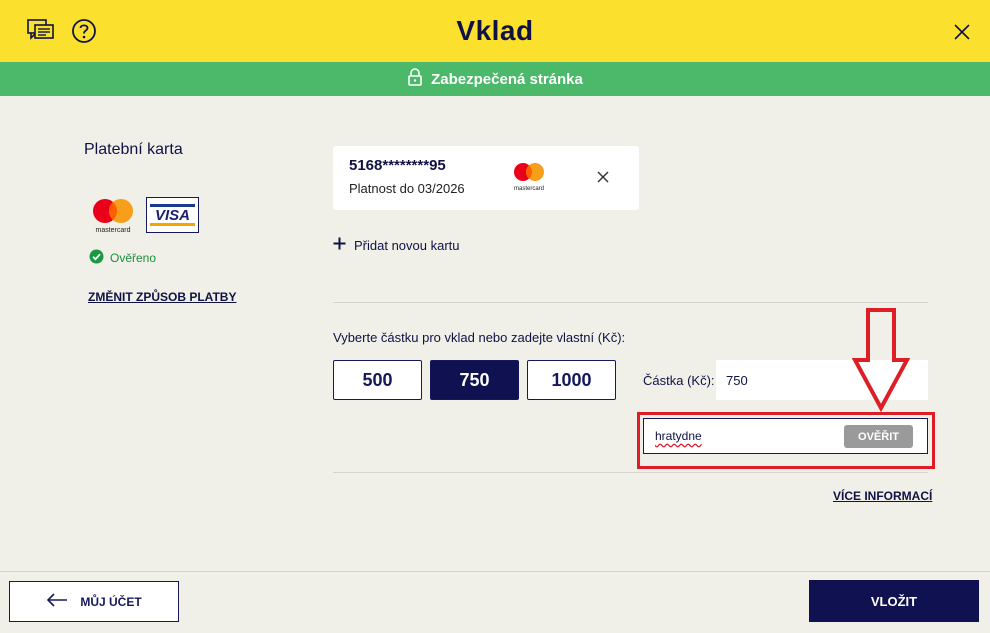 The image size is (990, 633). Describe the element at coordinates (415, 79) in the screenshot. I see `lock-icon` at that location.